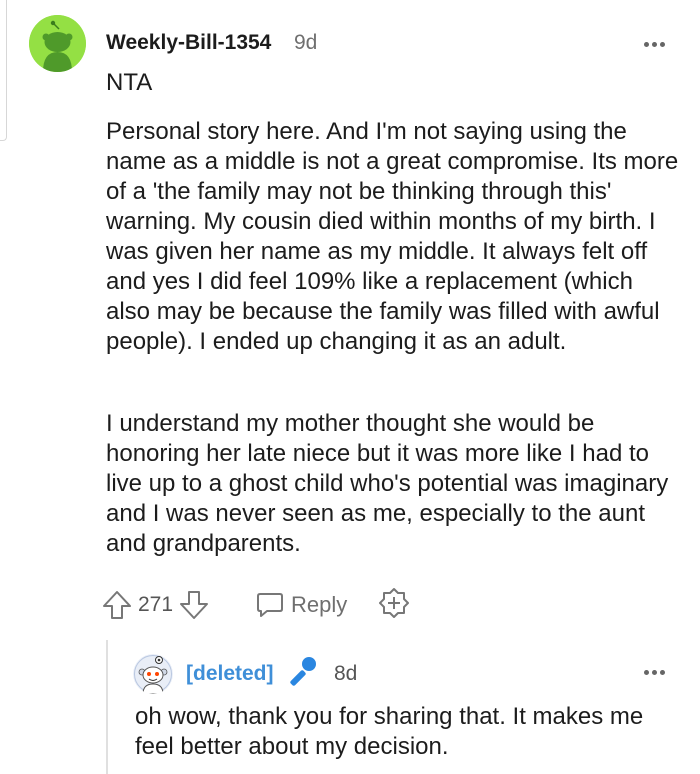 Image resolution: width=700 pixels, height=774 pixels. Describe the element at coordinates (156, 604) in the screenshot. I see `vote-count: 271` at that location.